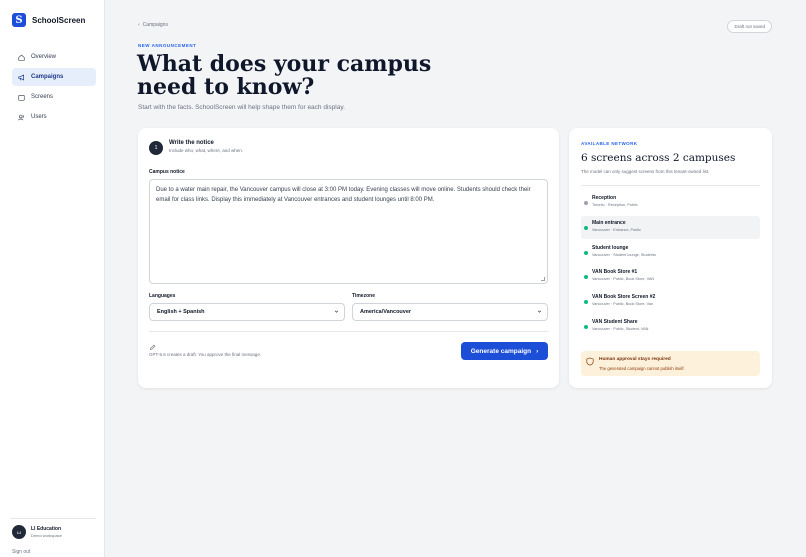 Image resolution: width=806 pixels, height=557 pixels. I want to click on avatar: LI, so click(19, 532).